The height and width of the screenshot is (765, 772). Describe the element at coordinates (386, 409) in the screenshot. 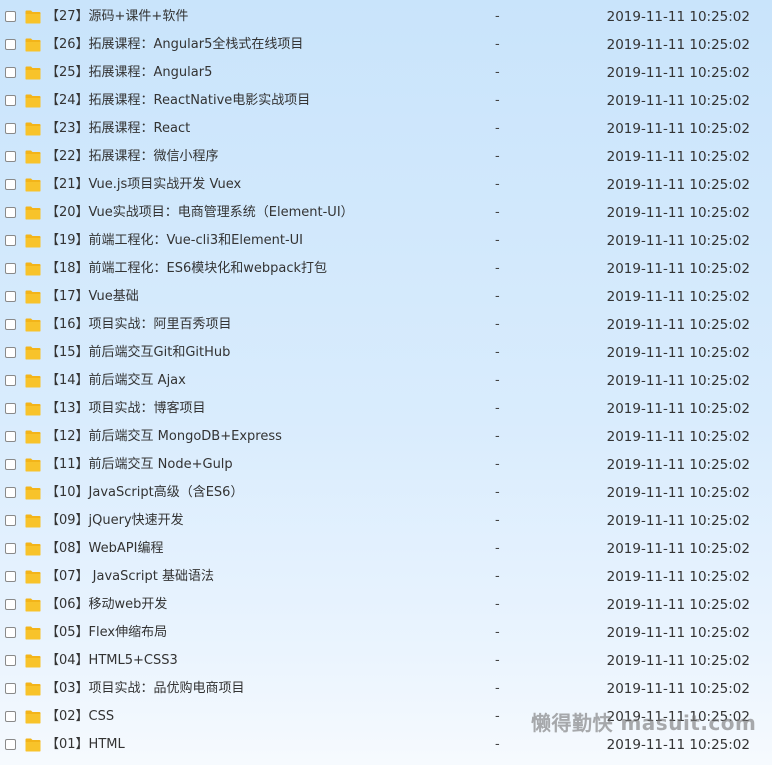

I see `file-row: 【13】项目实战：博客项目 - 2019-11-11 10:25:02` at that location.